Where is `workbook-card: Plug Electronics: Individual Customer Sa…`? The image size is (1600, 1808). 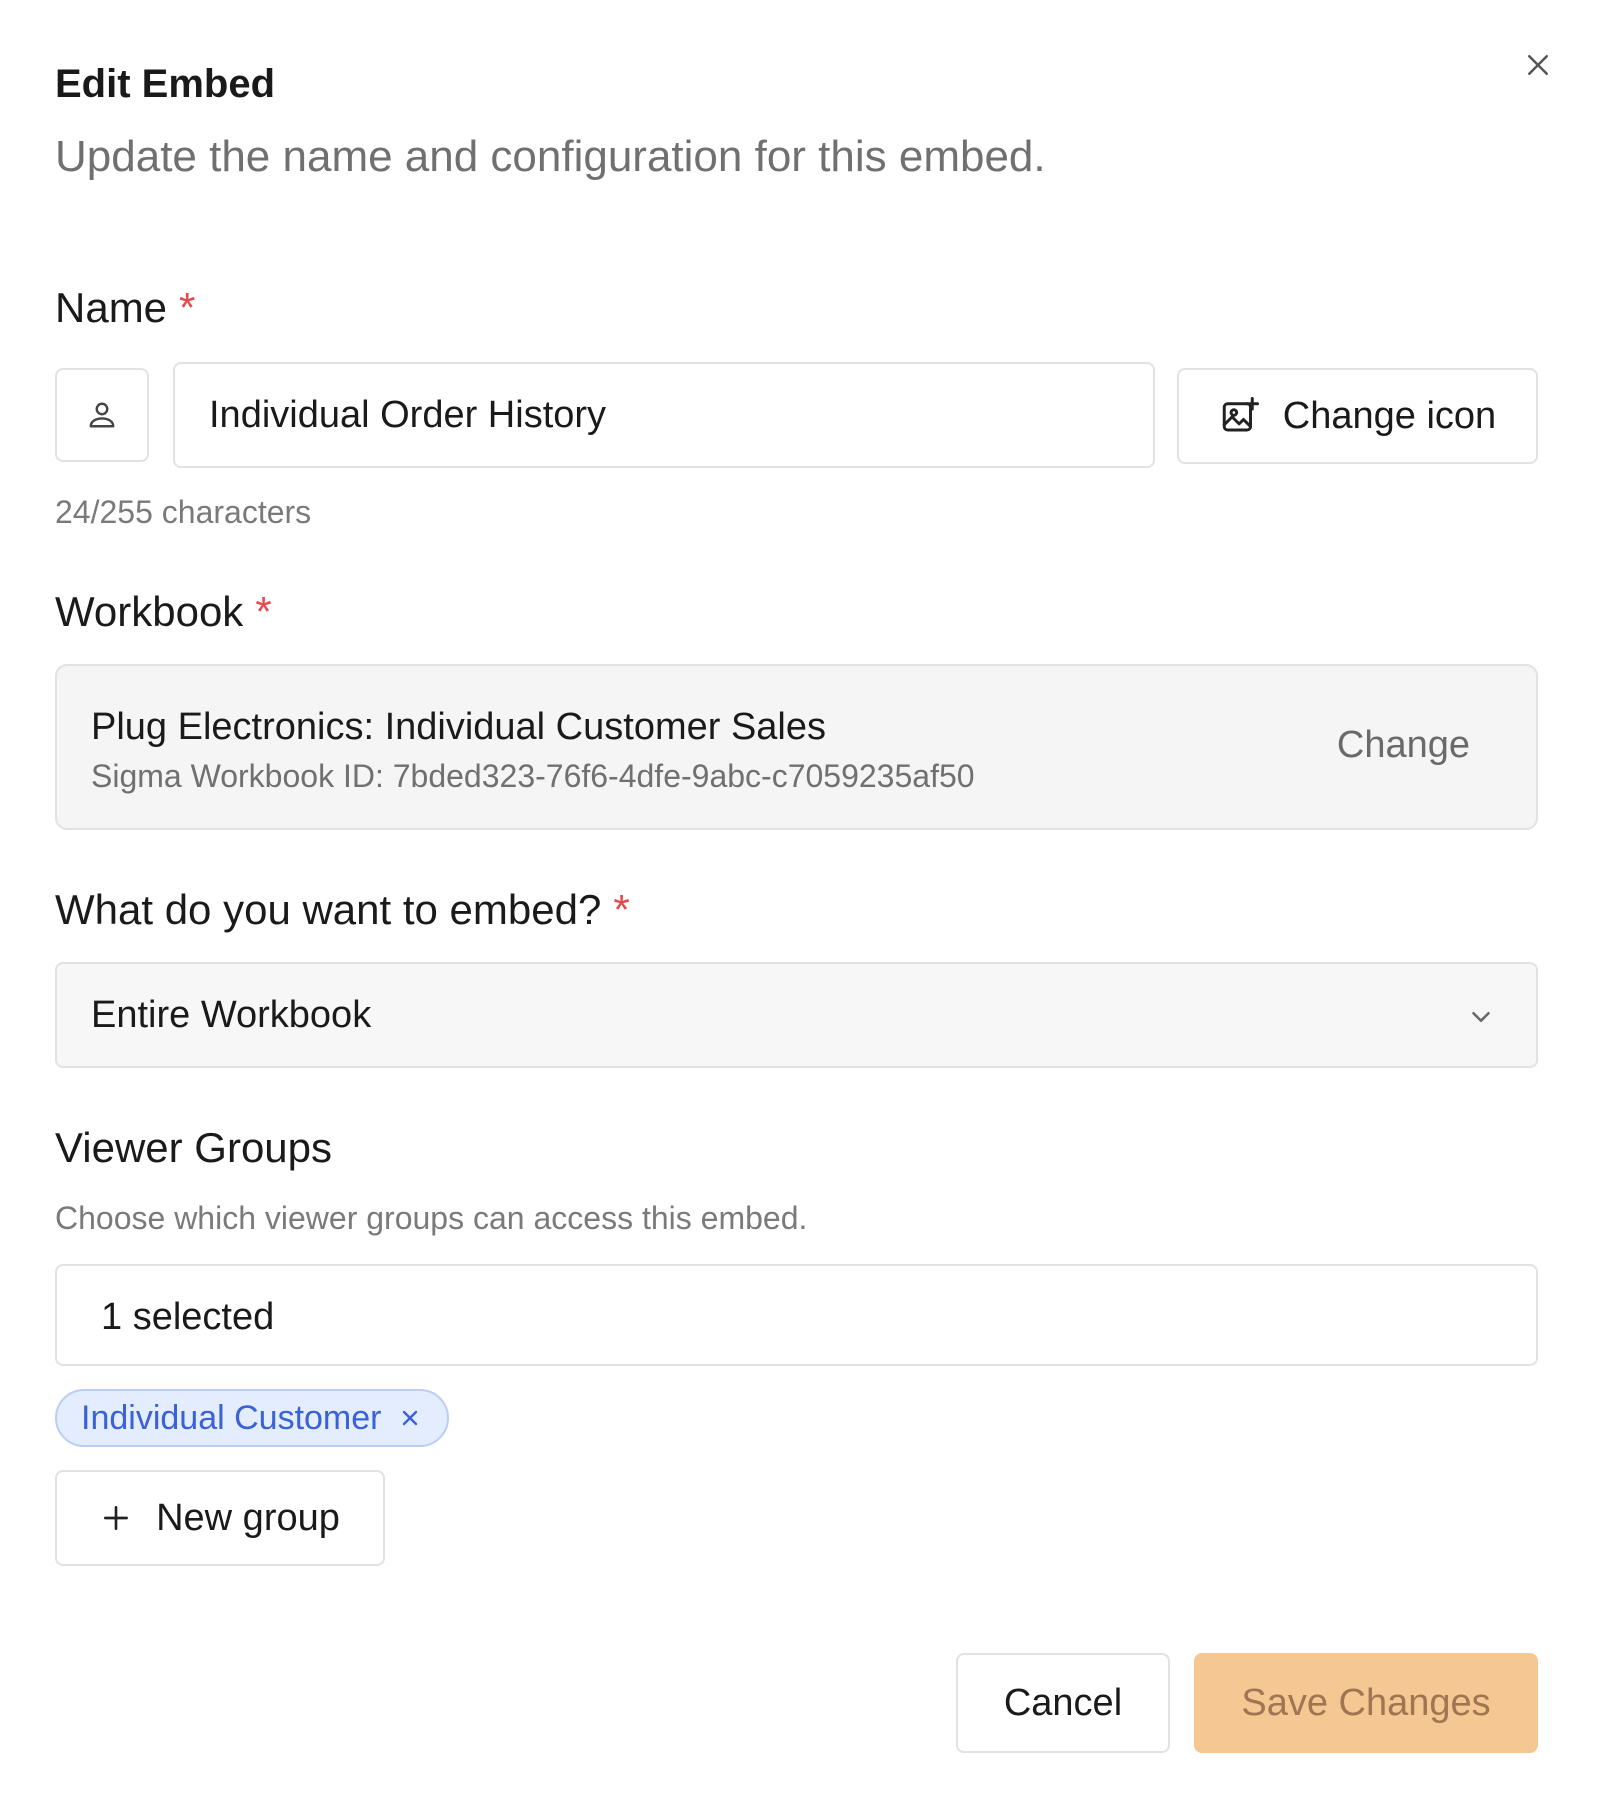
workbook-card: Plug Electronics: Individual Customer Sa… is located at coordinates (796, 747).